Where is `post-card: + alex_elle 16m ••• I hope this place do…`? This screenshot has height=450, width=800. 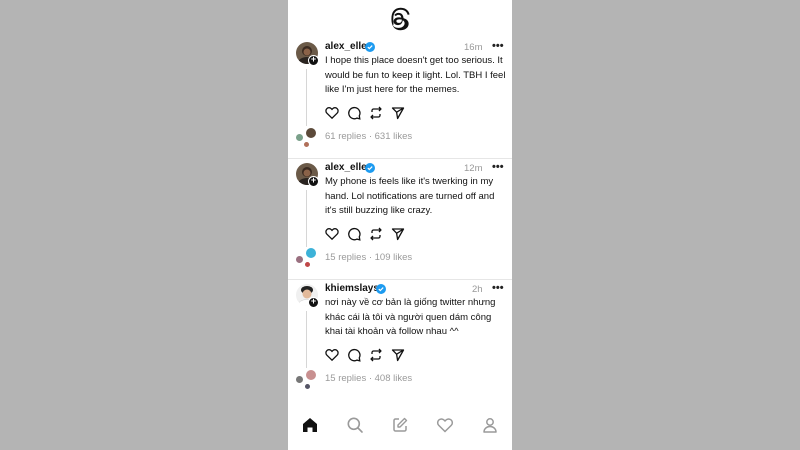 post-card: + alex_elle 16m ••• I hope this place do… is located at coordinates (400, 98).